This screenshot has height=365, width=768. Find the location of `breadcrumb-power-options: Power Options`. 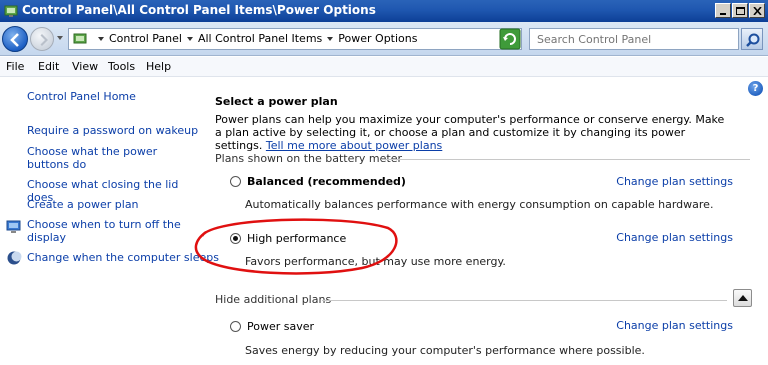

breadcrumb-power-options: Power Options is located at coordinates (377, 38).